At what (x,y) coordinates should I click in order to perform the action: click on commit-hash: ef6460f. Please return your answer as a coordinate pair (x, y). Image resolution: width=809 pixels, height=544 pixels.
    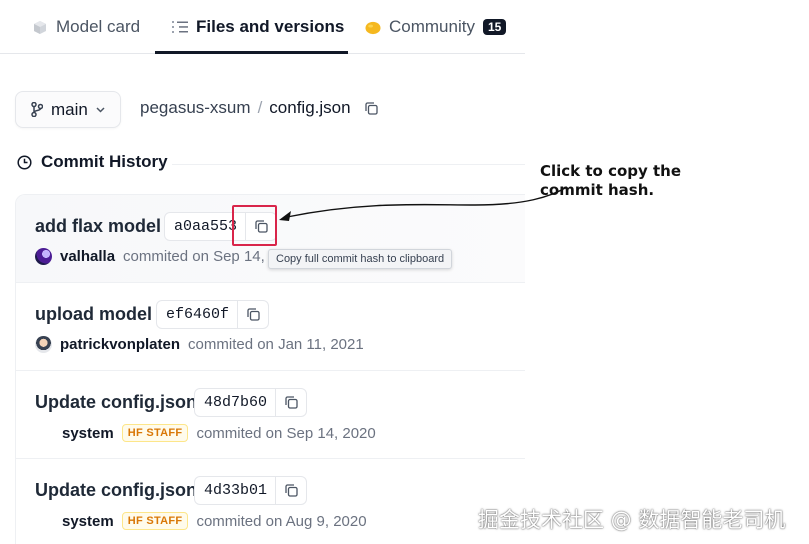
    Looking at the image, I should click on (198, 314).